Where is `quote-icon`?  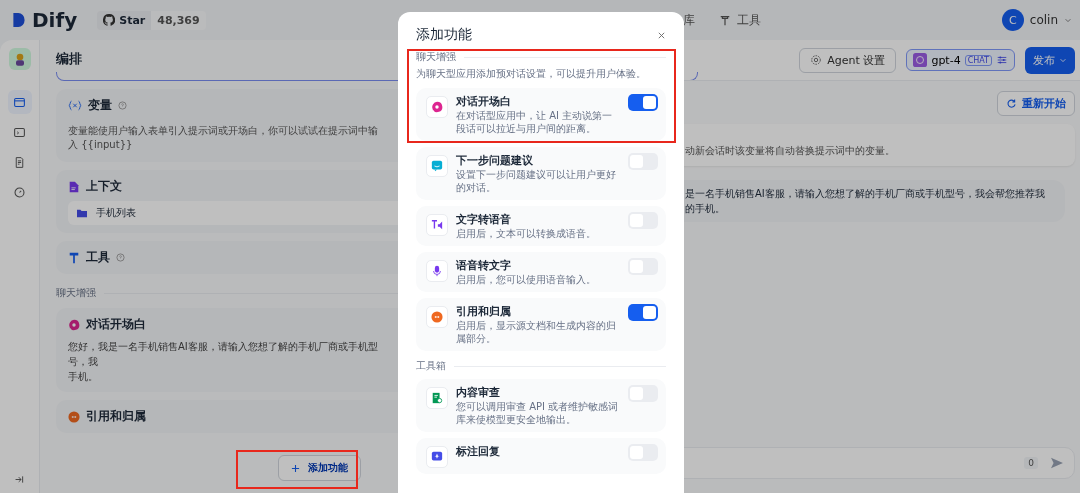
quote-icon is located at coordinates (74, 416).